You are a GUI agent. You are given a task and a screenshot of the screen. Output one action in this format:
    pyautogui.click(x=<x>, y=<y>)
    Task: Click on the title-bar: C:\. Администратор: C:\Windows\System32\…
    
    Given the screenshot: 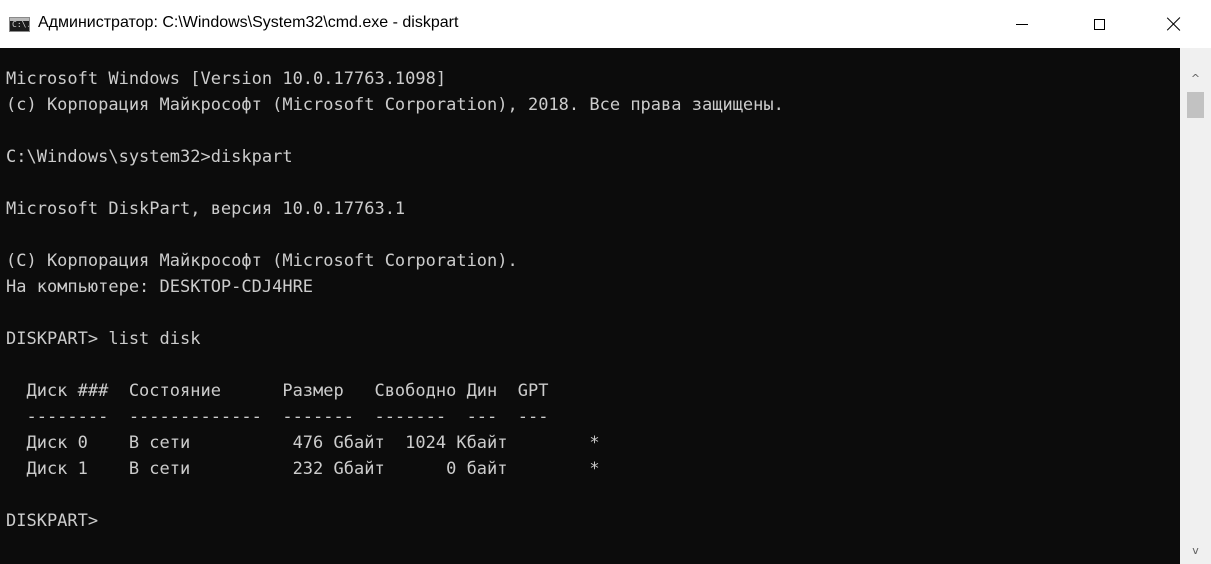 What is the action you would take?
    pyautogui.click(x=605, y=24)
    